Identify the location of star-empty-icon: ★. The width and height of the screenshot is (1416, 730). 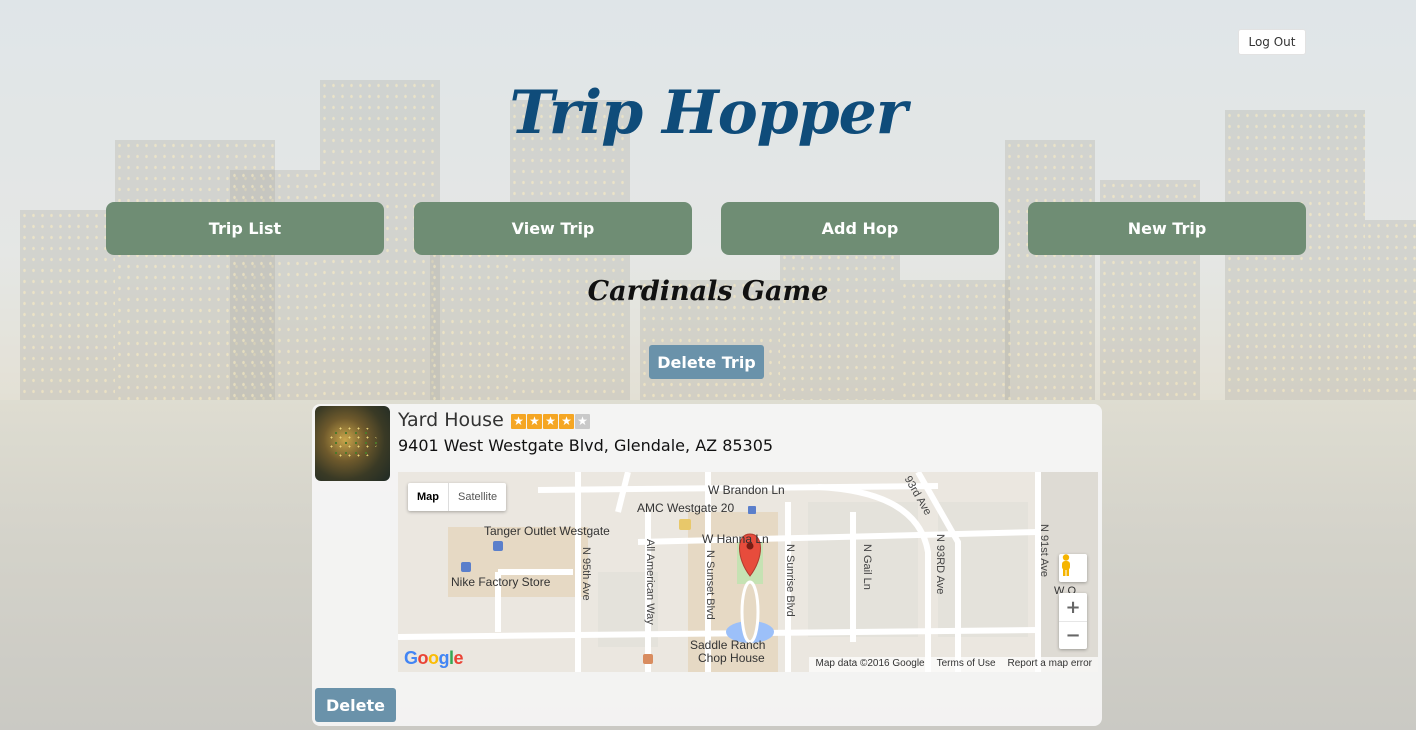
(582, 421).